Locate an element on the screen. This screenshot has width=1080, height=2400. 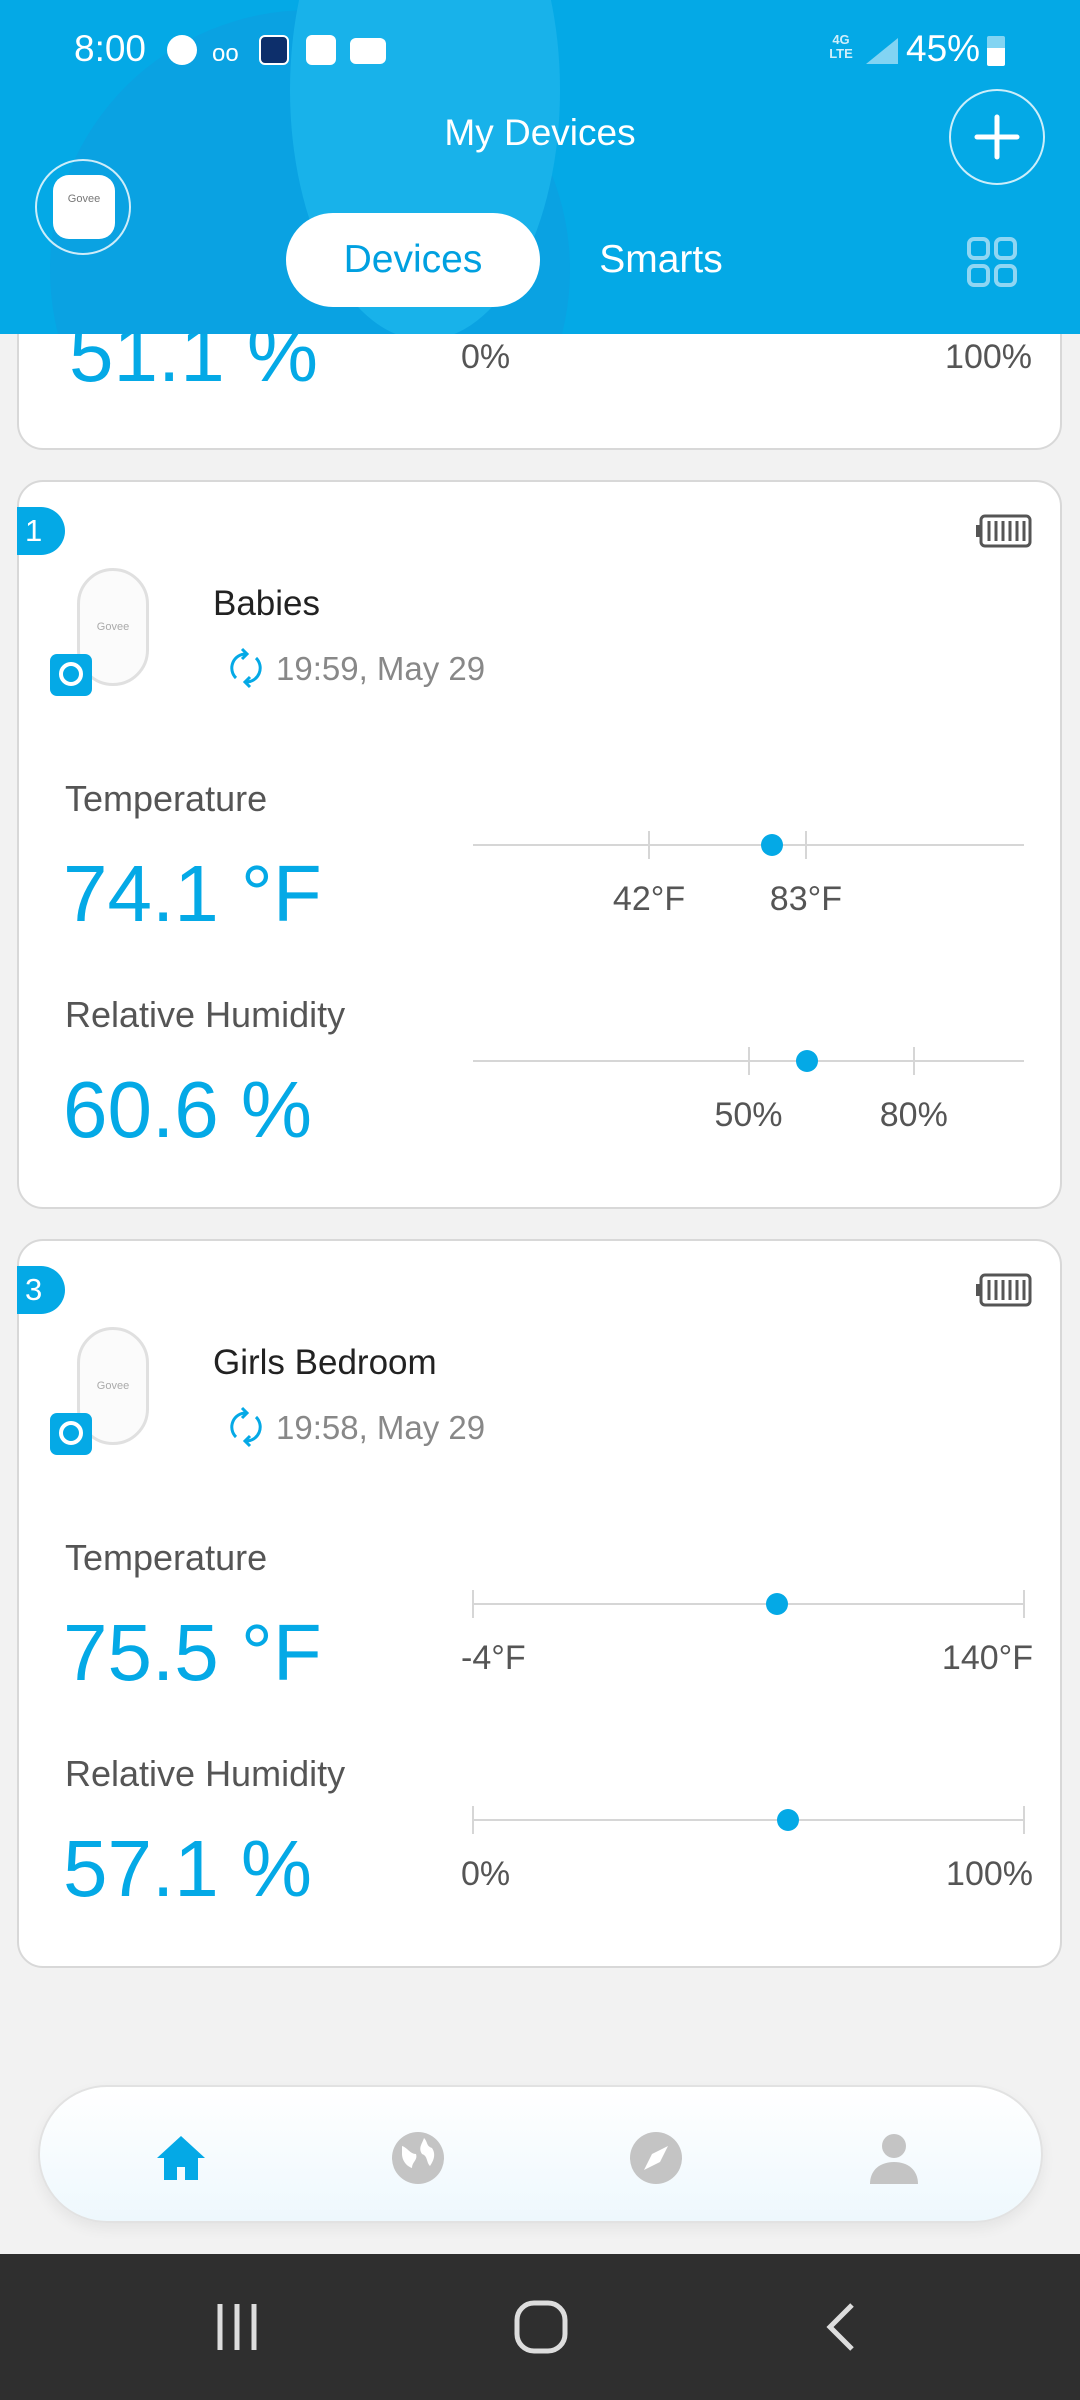
home-icon is located at coordinates (181, 2158).